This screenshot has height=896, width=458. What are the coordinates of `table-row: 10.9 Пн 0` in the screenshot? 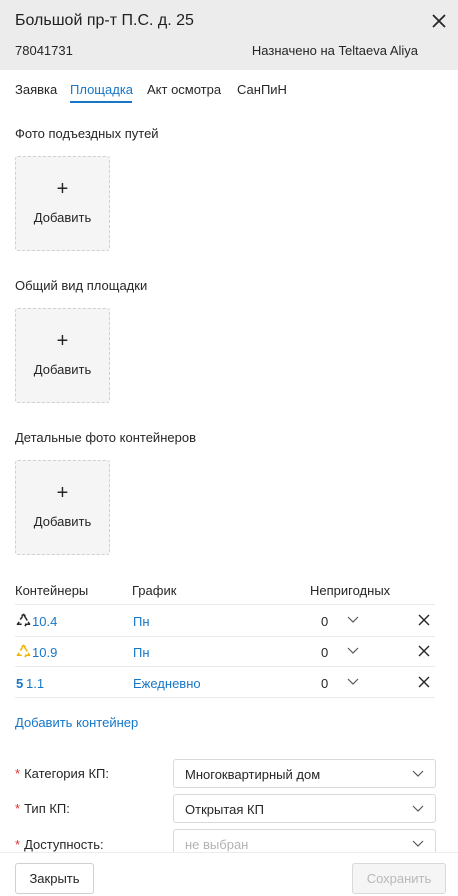 It's located at (225, 652).